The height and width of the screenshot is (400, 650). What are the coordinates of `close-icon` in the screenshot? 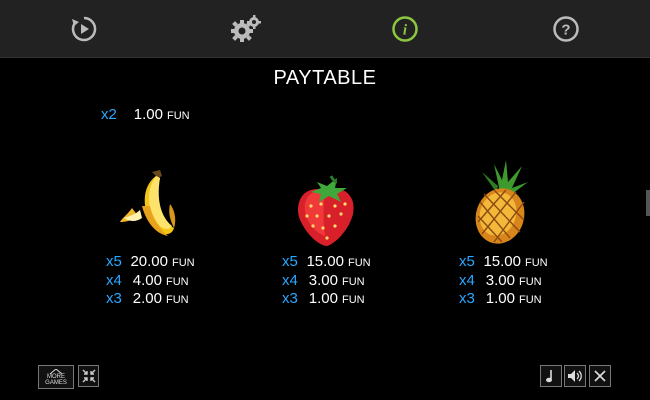 It's located at (600, 376).